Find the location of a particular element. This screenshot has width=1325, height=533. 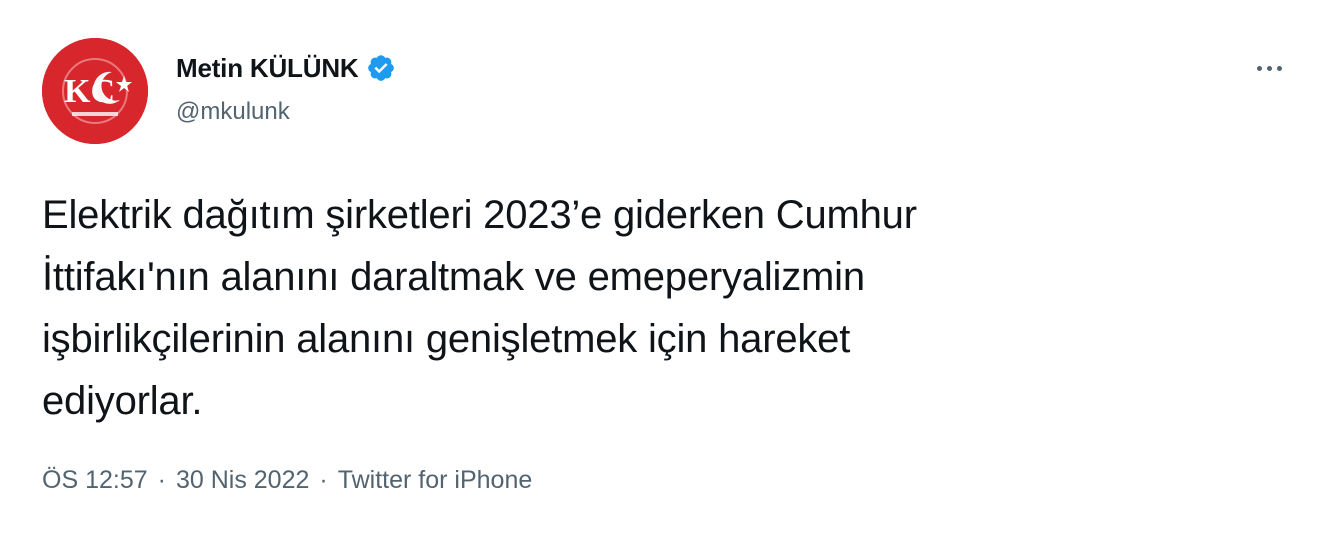

timestamp-time: ÖS 12:57 is located at coordinates (95, 480).